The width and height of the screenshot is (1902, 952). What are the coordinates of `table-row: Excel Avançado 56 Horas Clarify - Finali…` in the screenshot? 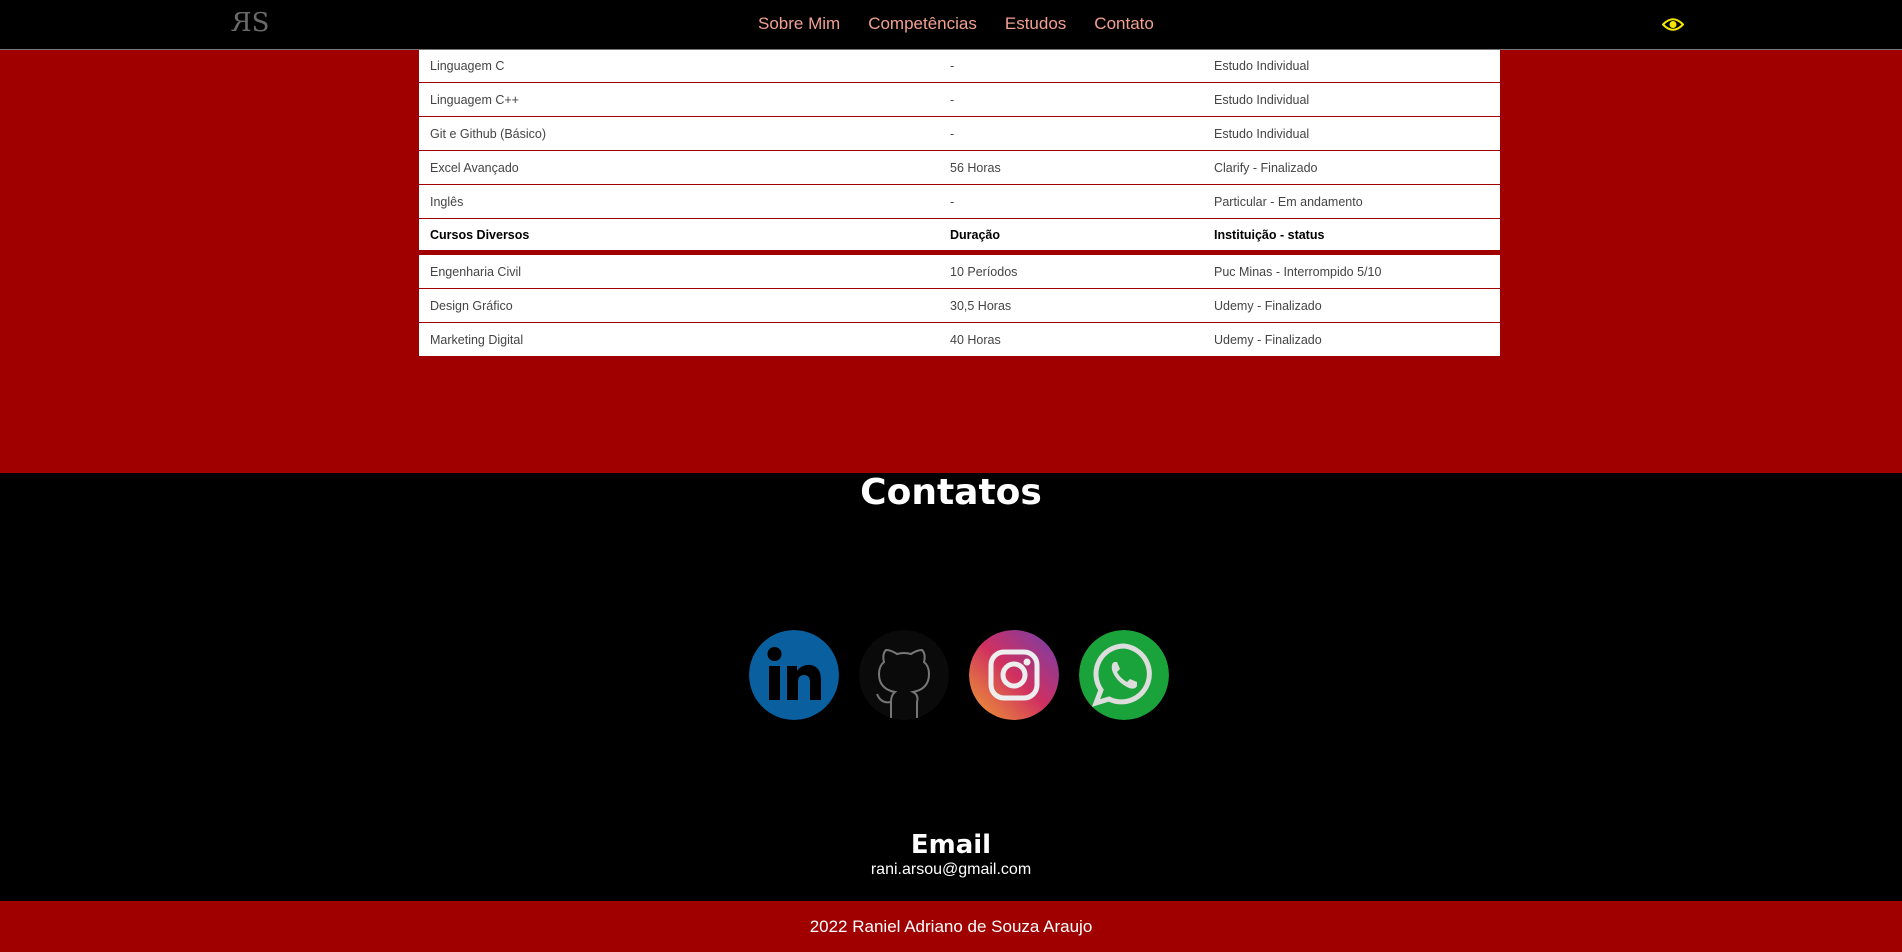 It's located at (959, 168).